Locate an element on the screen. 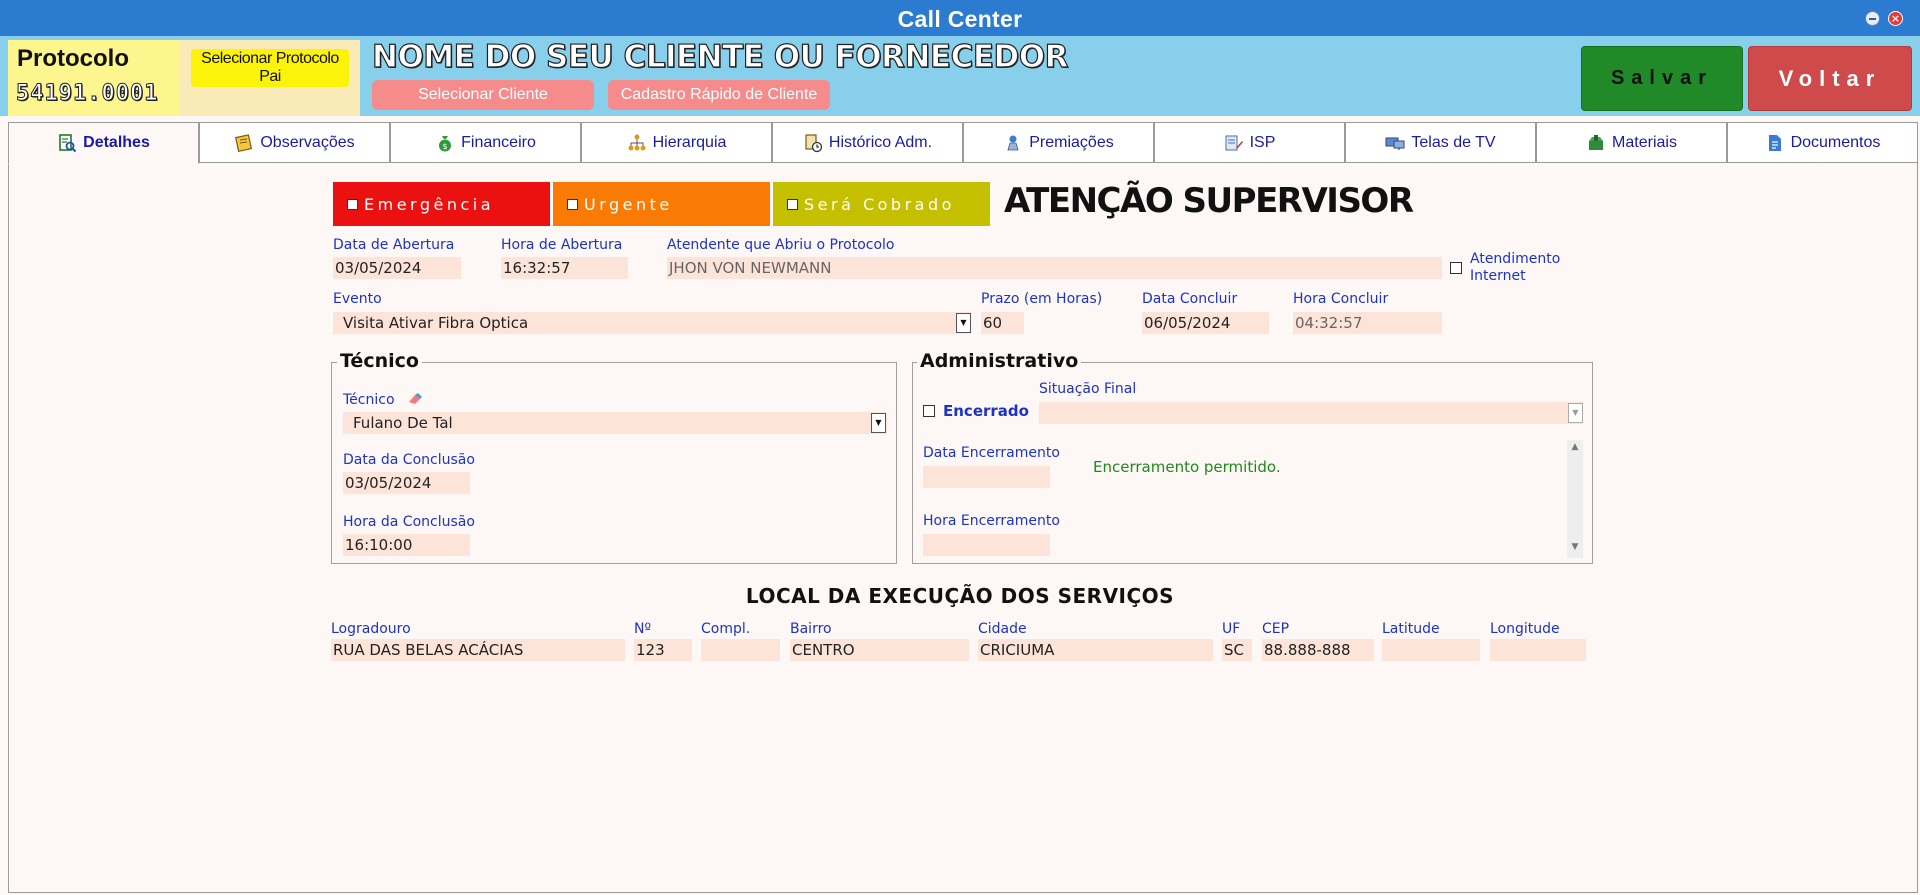  hora-abertura-label: Hora de Abertura is located at coordinates (562, 245).